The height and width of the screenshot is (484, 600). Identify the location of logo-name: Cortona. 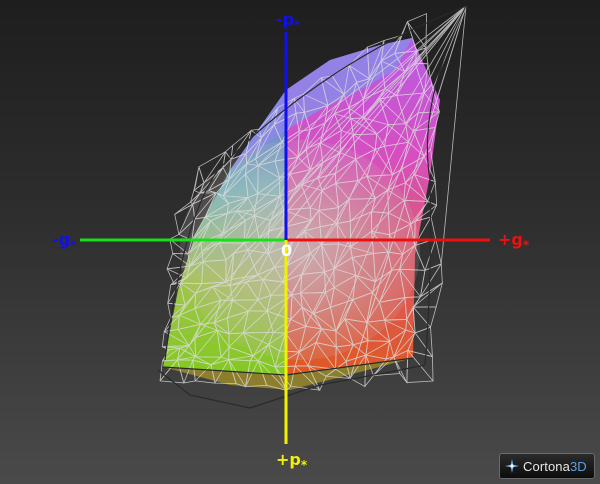
(546, 466).